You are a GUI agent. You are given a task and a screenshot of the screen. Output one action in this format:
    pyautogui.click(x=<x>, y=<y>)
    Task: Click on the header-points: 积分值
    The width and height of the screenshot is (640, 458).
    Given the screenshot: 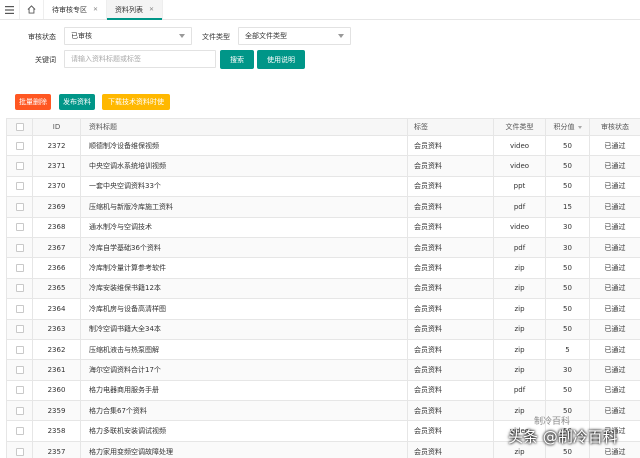 What is the action you would take?
    pyautogui.click(x=567, y=127)
    